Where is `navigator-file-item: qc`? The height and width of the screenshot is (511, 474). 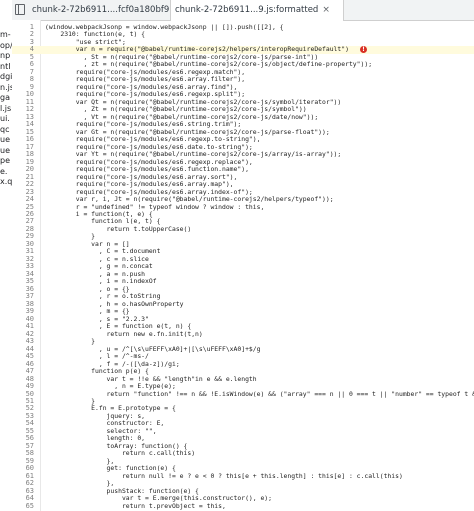
navigator-file-item: qc is located at coordinates (4, 129).